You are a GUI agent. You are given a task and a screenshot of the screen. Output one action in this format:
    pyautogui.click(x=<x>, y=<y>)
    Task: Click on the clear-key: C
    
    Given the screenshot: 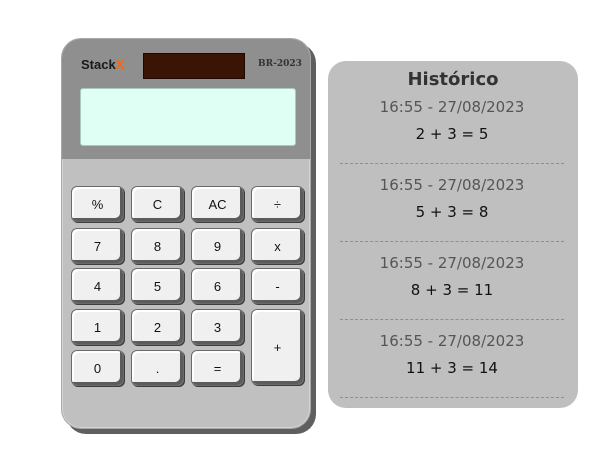 What is the action you would take?
    pyautogui.click(x=157, y=204)
    